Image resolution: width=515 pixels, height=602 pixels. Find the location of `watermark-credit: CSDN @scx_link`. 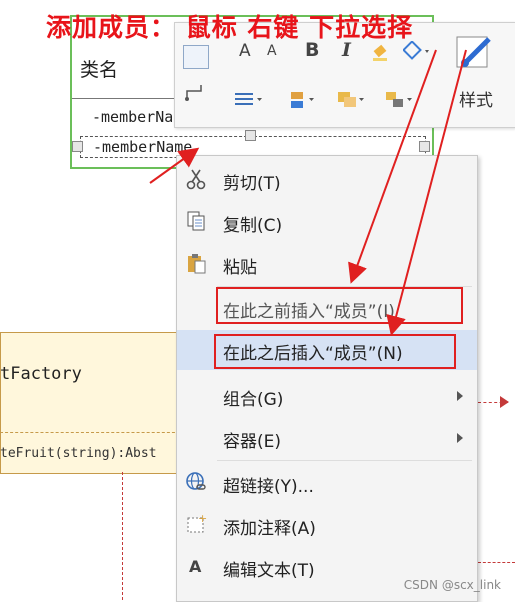

watermark-credit: CSDN @scx_link is located at coordinates (452, 585).